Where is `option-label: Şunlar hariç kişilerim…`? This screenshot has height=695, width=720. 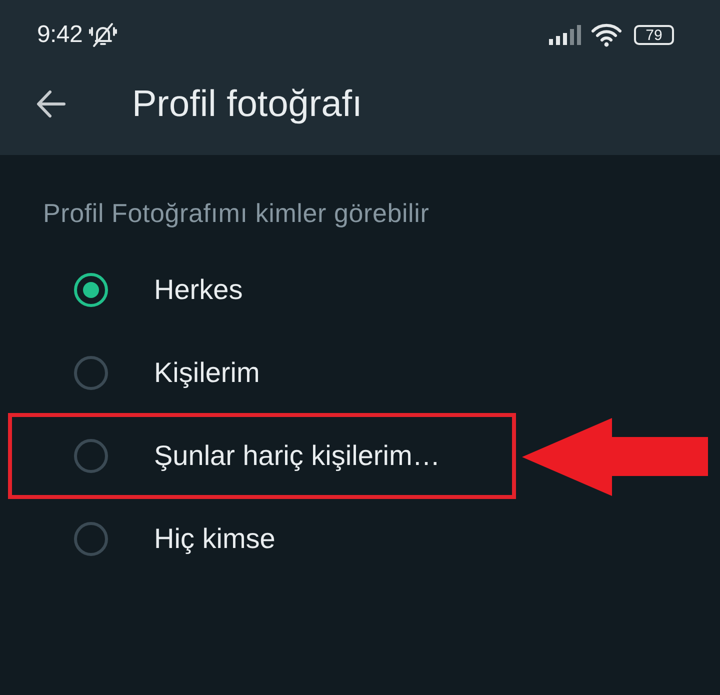 option-label: Şunlar hariç kişilerim… is located at coordinates (297, 456).